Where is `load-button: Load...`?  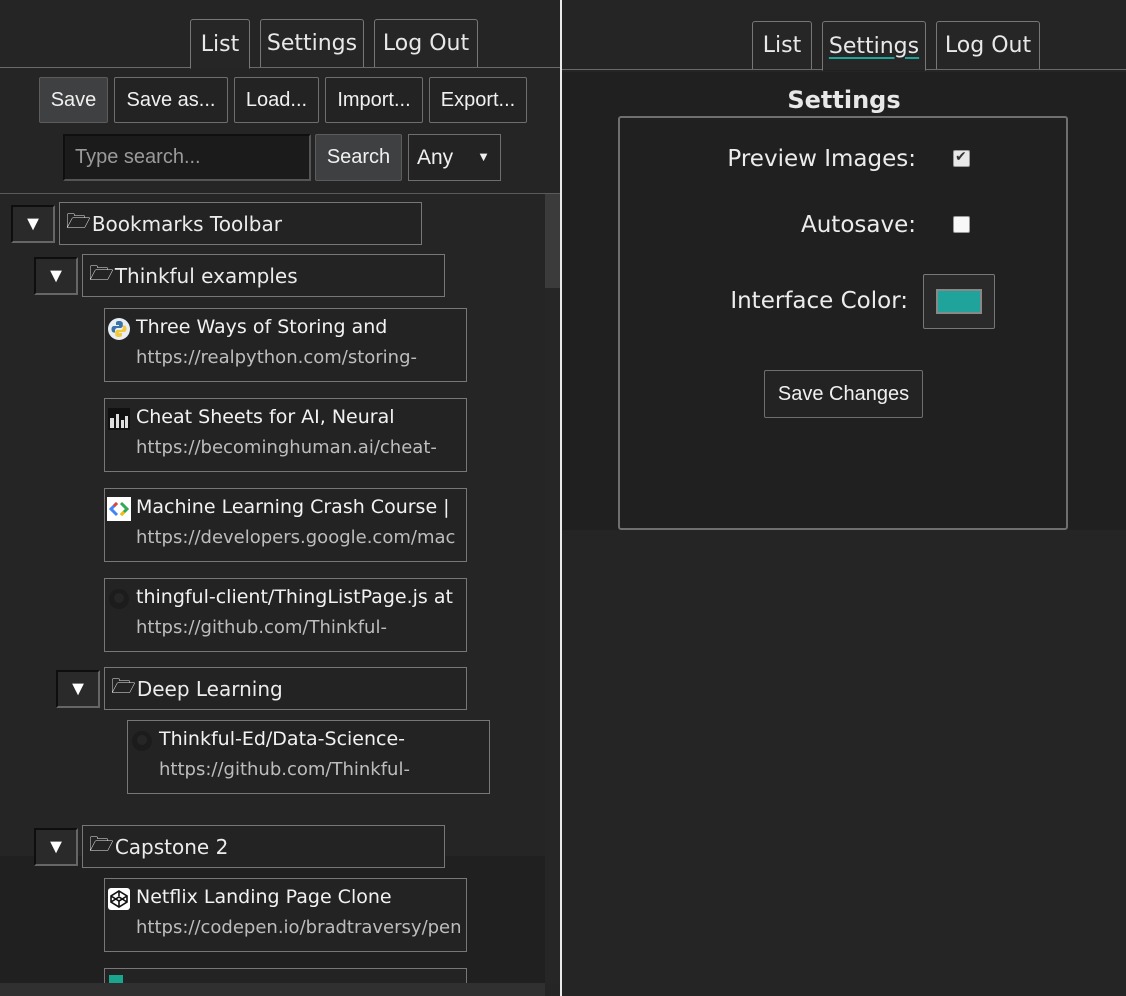 load-button: Load... is located at coordinates (276, 100).